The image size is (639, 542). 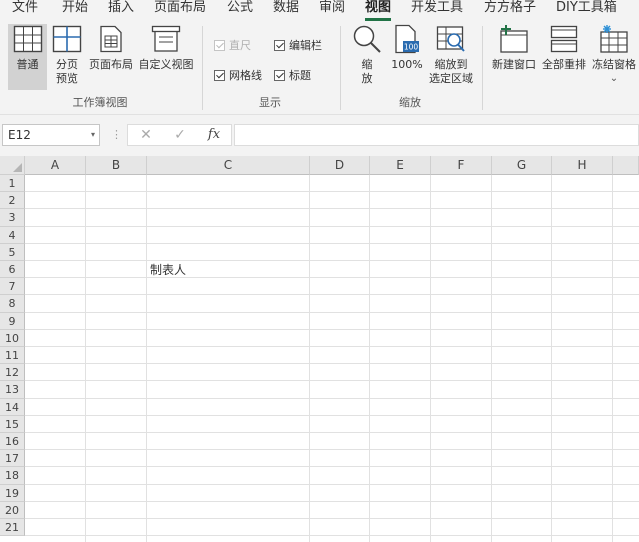 What do you see at coordinates (407, 57) in the screenshot?
I see `zoom-100-button: 100 100%` at bounding box center [407, 57].